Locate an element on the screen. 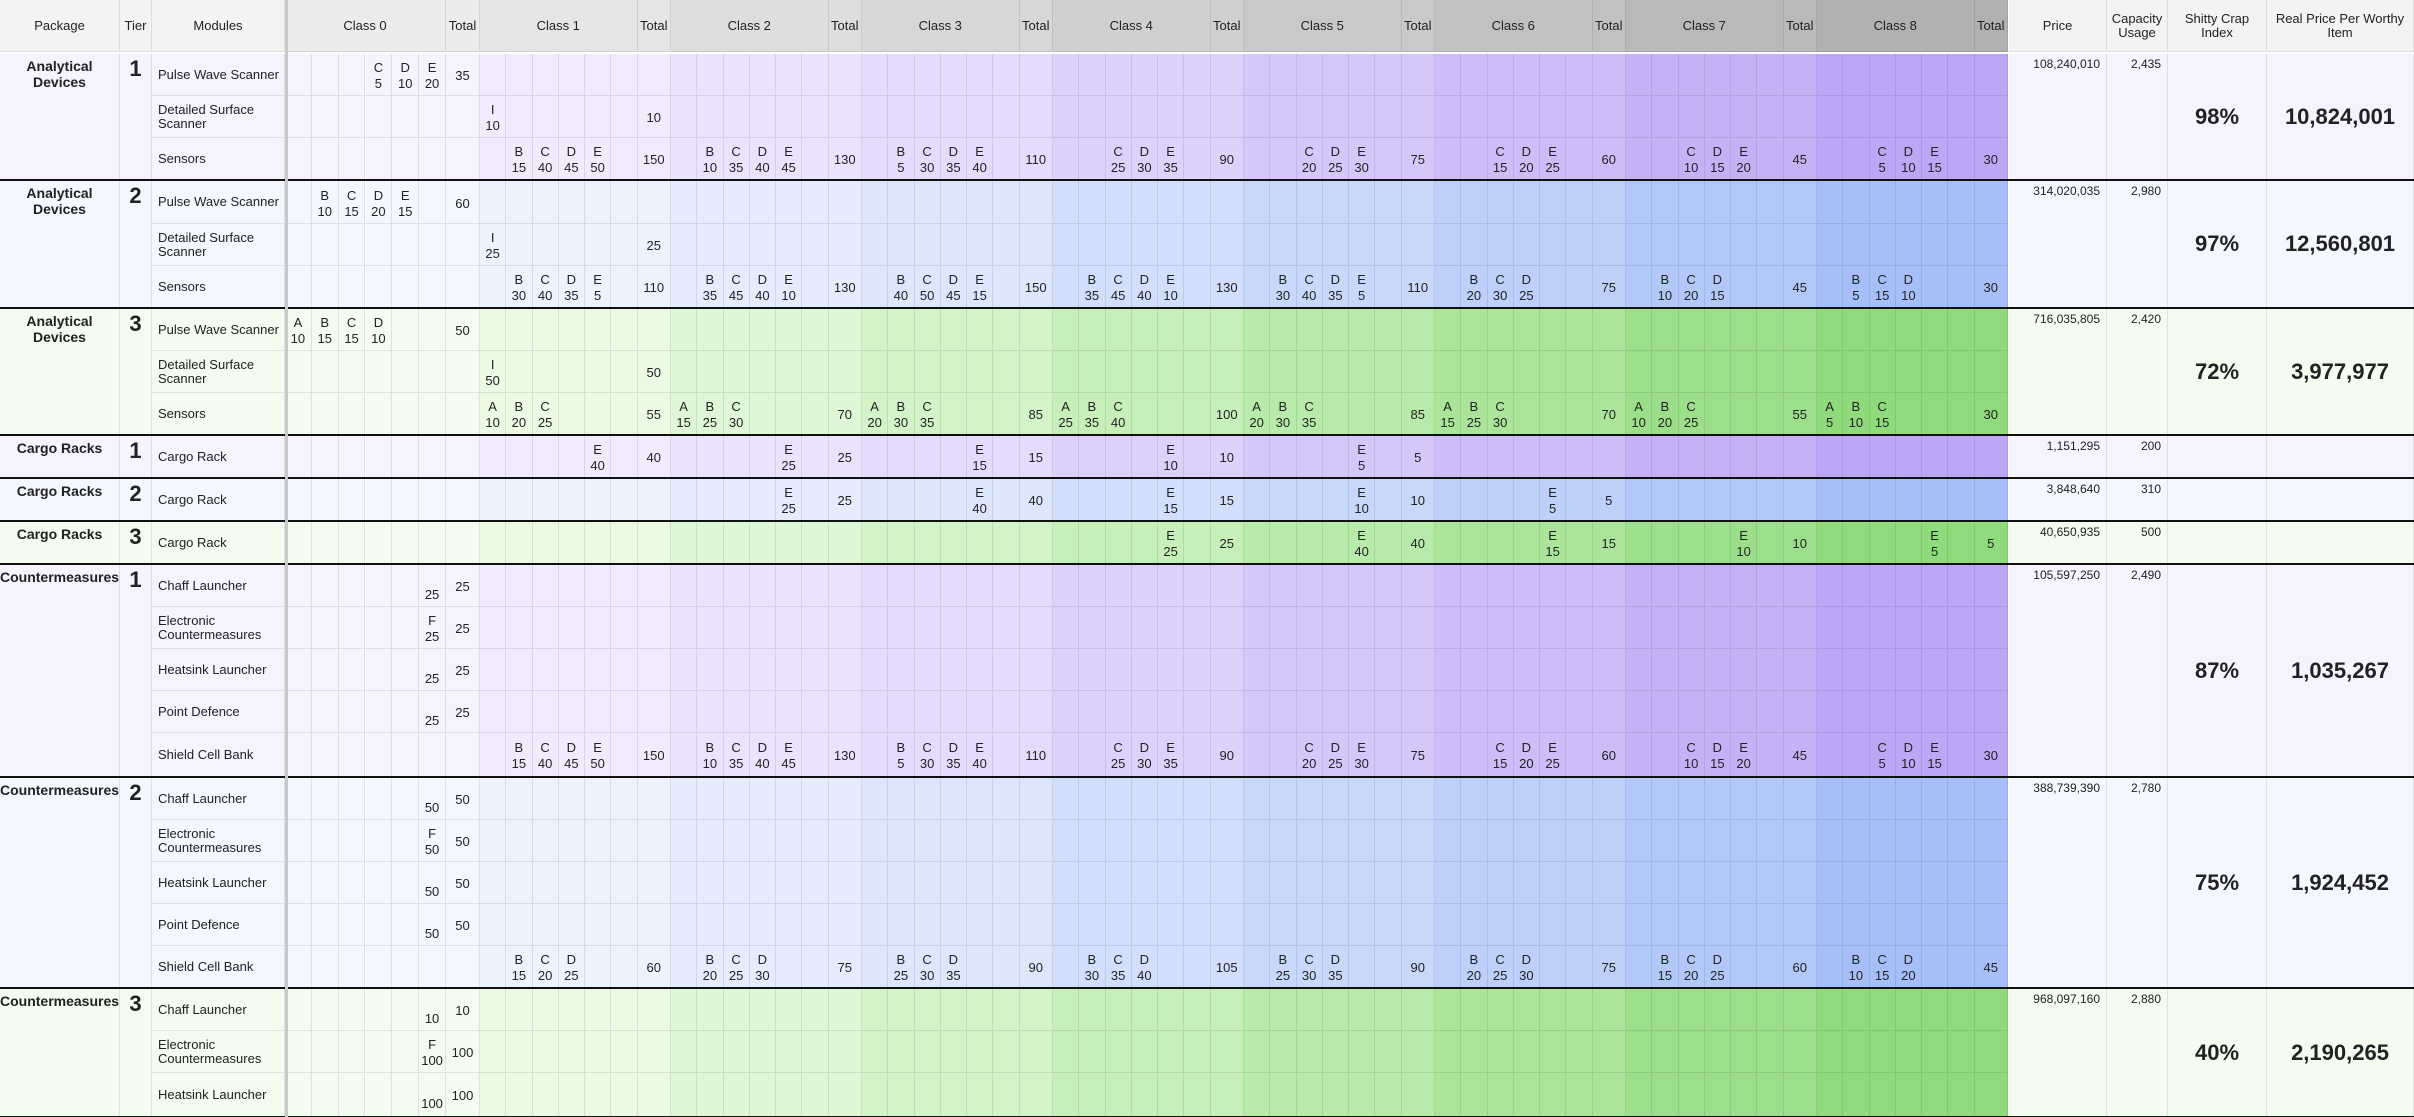  class-subcell: D 10 is located at coordinates (1908, 159).